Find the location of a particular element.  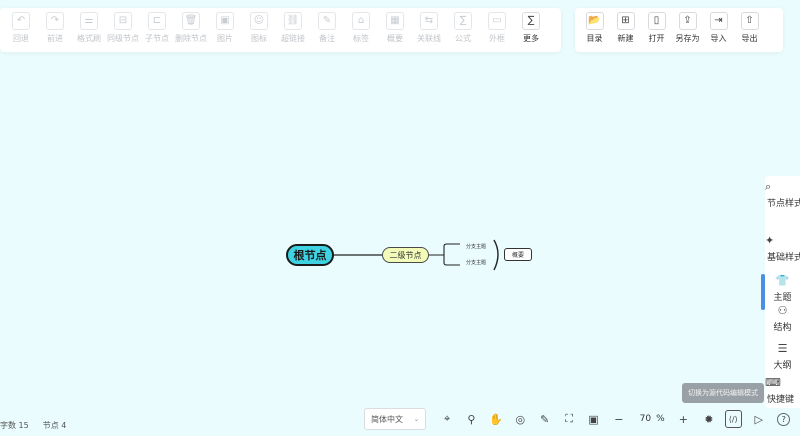

second-to-branch-lines is located at coordinates (444, 254).